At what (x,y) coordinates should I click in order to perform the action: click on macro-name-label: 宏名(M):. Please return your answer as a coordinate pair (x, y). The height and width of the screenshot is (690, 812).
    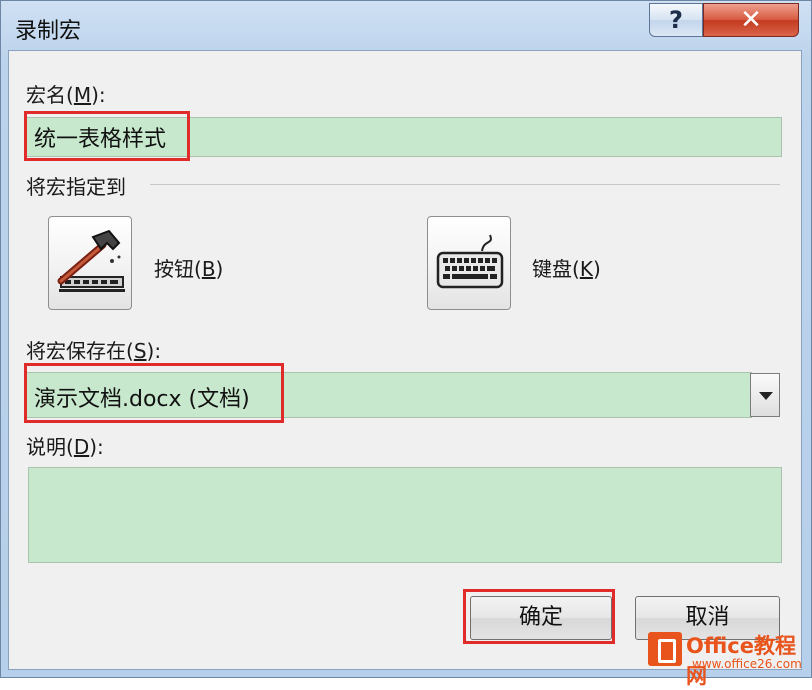
    Looking at the image, I should click on (66, 95).